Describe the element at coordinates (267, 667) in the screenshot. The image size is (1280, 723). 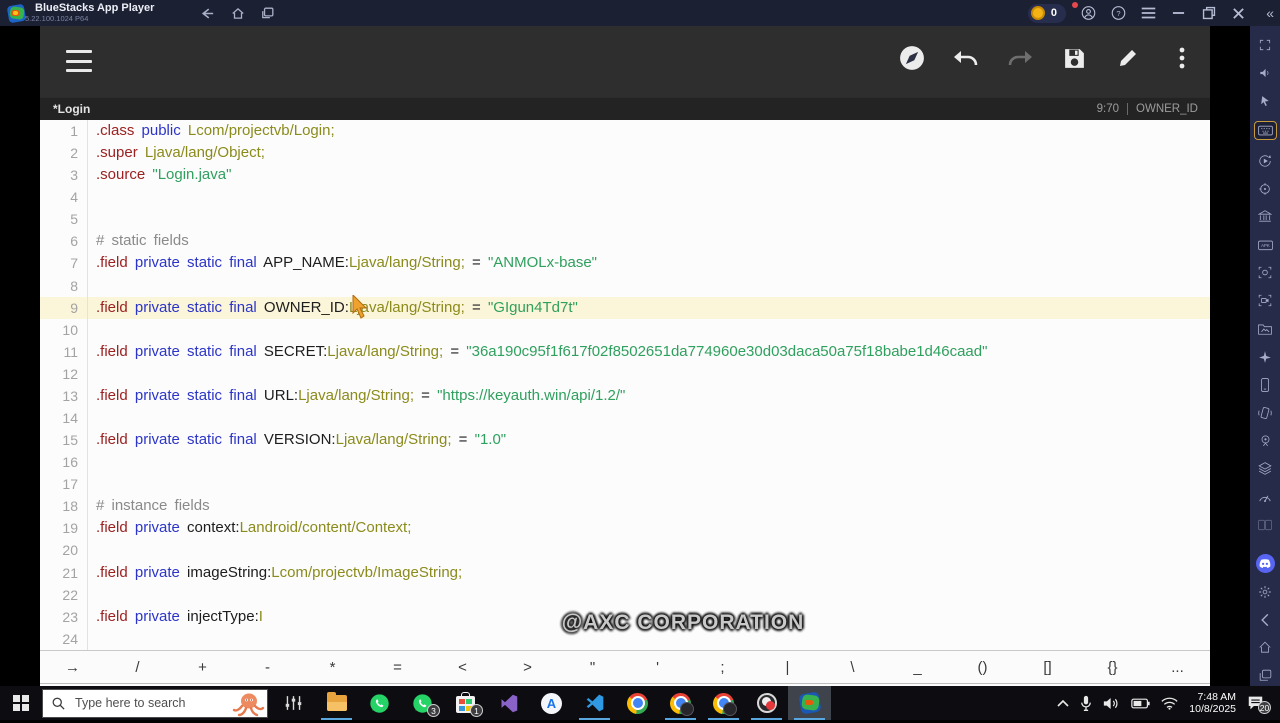
I see `symbol-key: -` at that location.